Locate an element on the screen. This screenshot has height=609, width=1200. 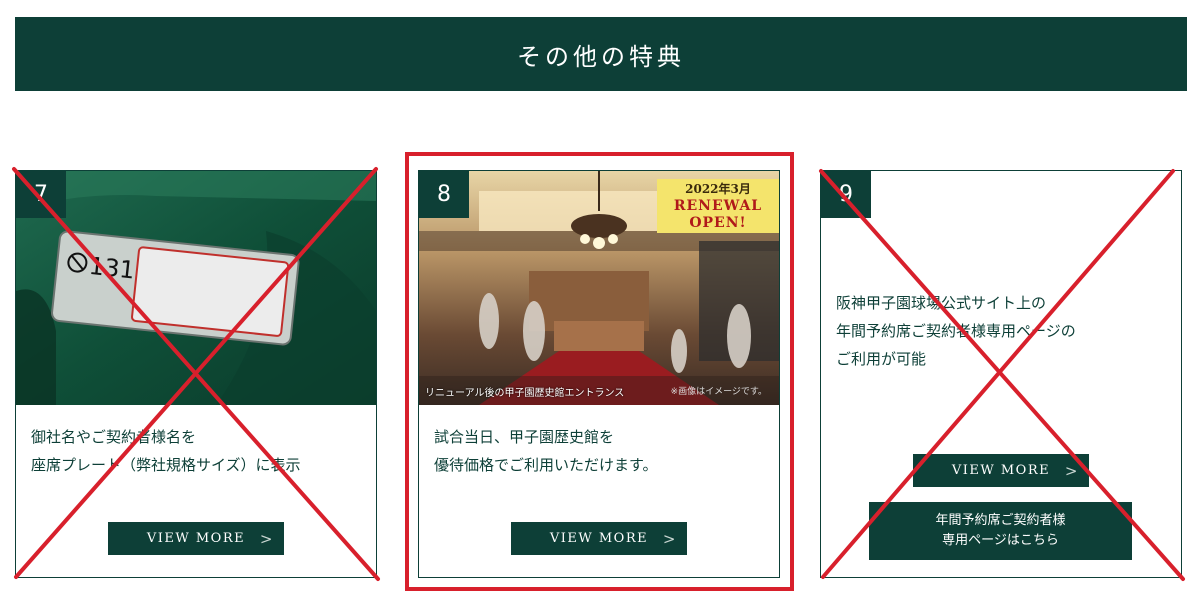
renewal-badge: 2022年3月 RENEWAL OPEN! is located at coordinates (718, 206).